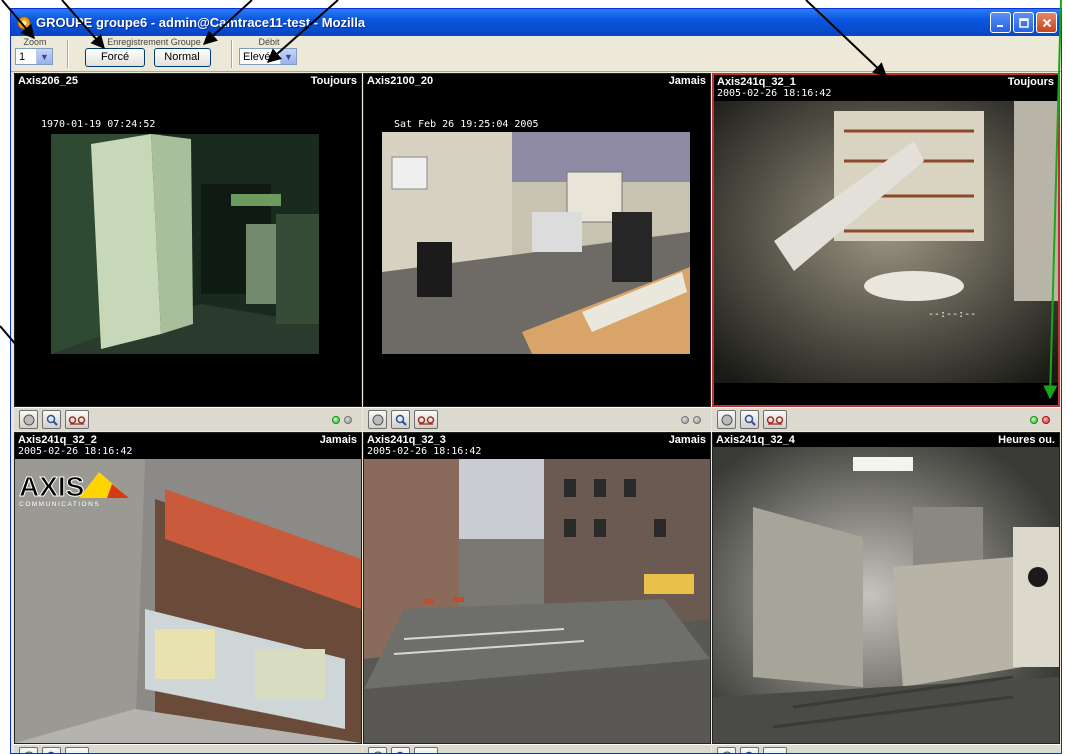 This screenshot has height=754, width=1067. What do you see at coordinates (98, 124) in the screenshot?
I see `camera-timestamp: 1970-01-19 07:24:52` at bounding box center [98, 124].